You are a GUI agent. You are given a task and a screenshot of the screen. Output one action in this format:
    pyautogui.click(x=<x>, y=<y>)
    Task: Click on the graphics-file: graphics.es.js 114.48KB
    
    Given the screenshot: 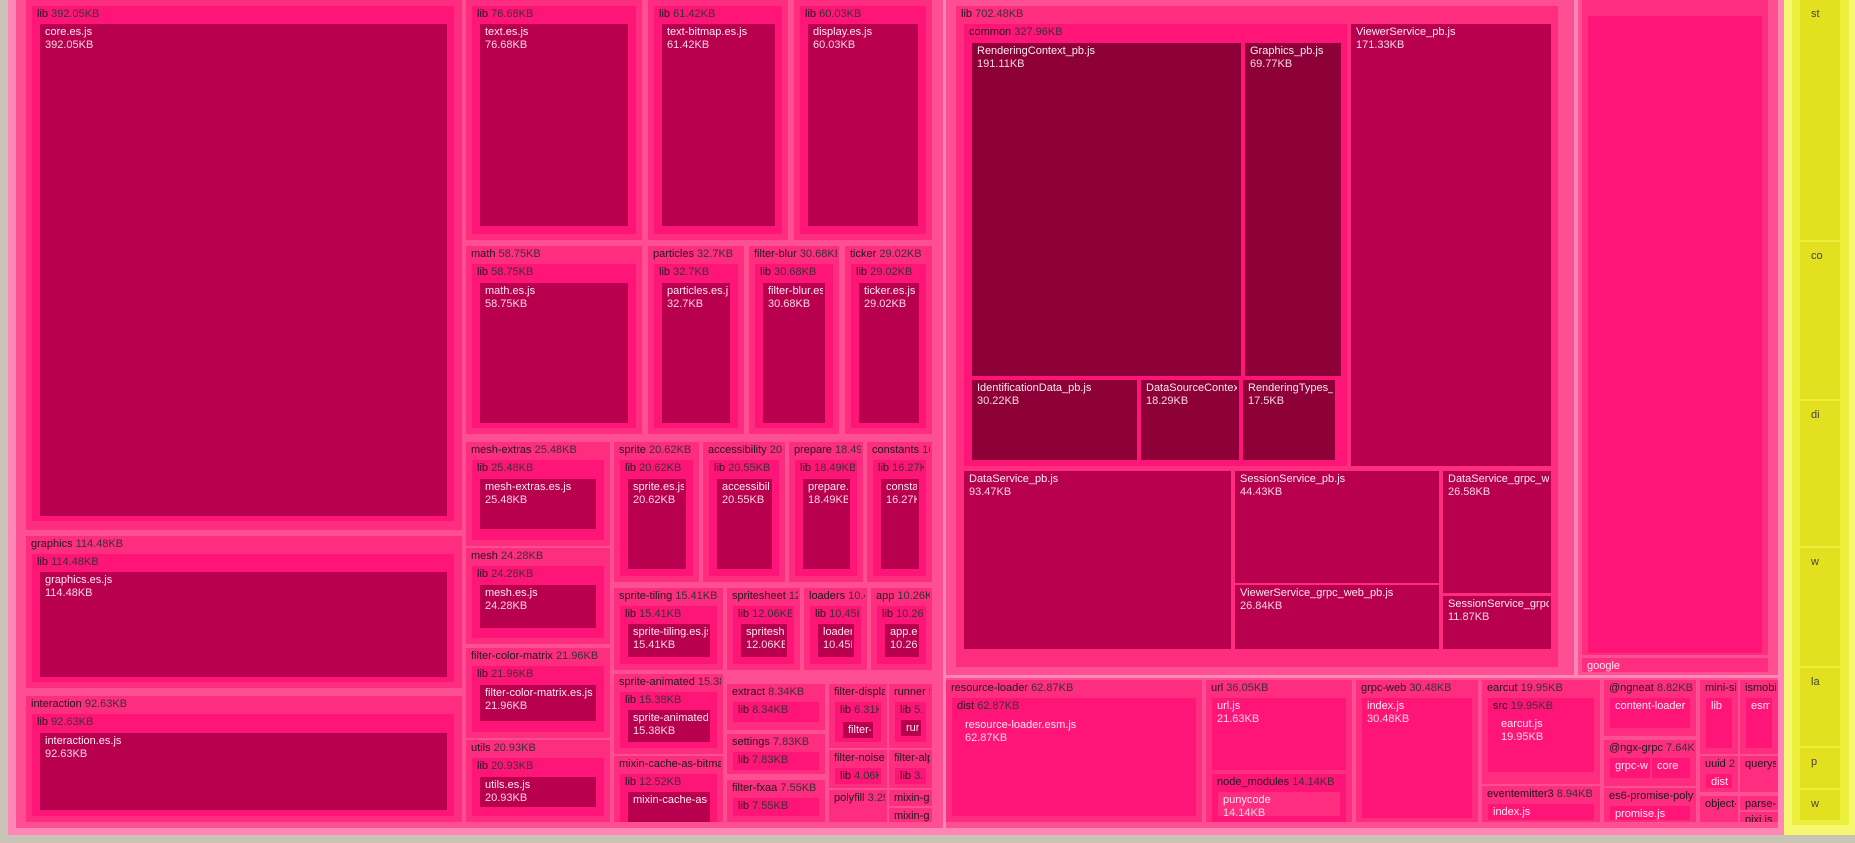 What is the action you would take?
    pyautogui.click(x=243, y=624)
    